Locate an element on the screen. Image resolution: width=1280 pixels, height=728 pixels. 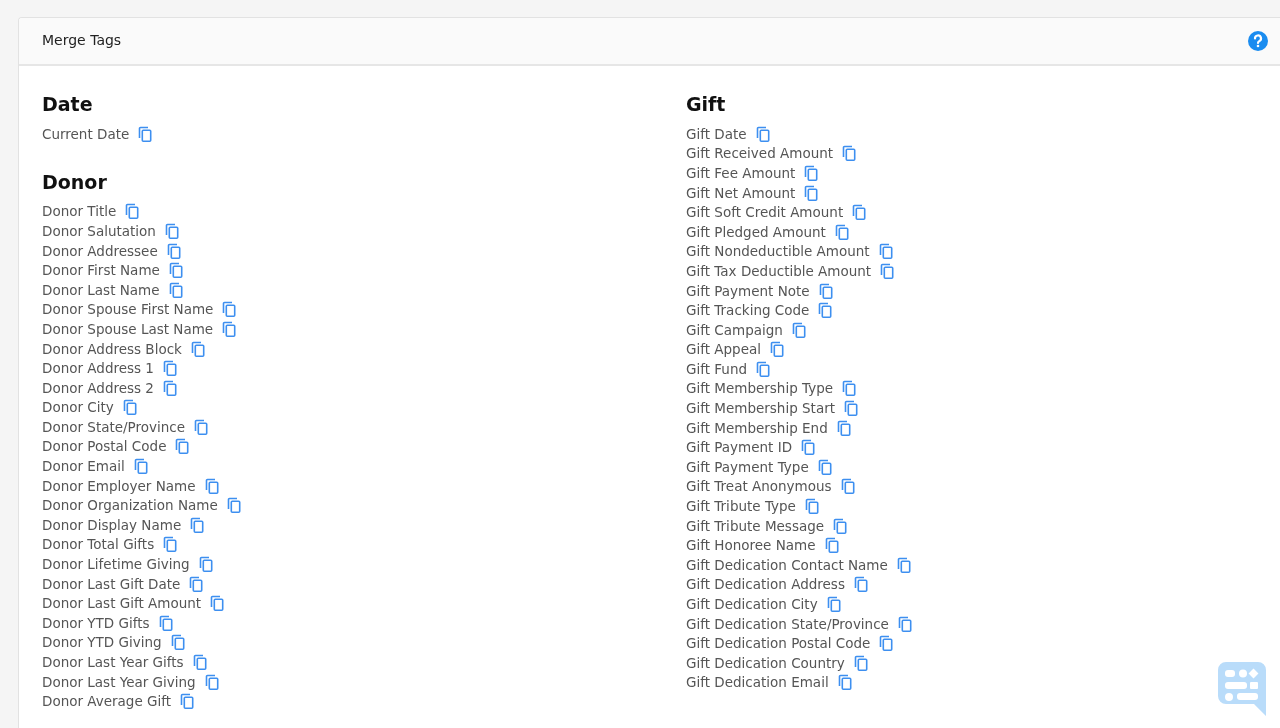
merge-tag-label: Gift Dedication Postal Code is located at coordinates (778, 643).